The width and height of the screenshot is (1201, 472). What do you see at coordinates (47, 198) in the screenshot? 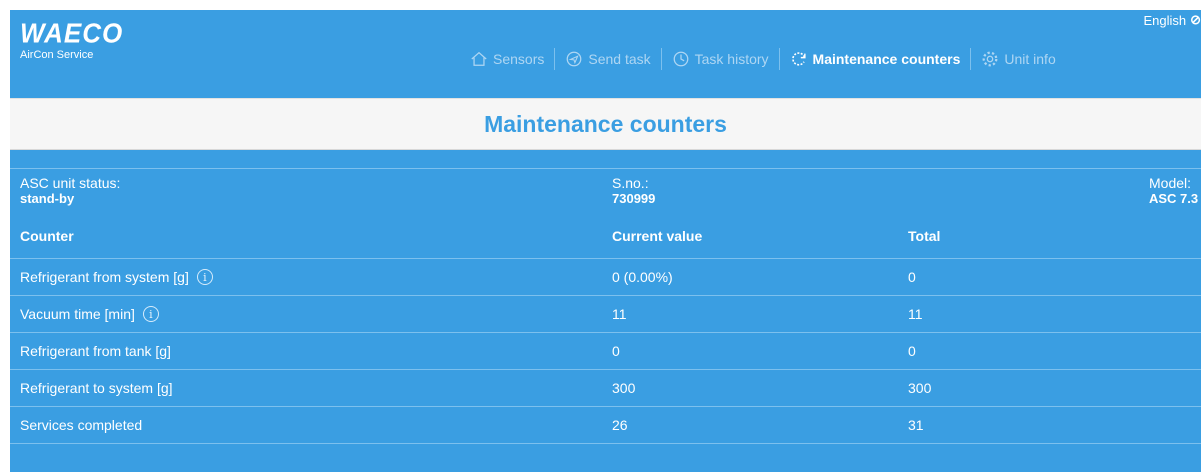
I see `unit-status-value: stand-by` at bounding box center [47, 198].